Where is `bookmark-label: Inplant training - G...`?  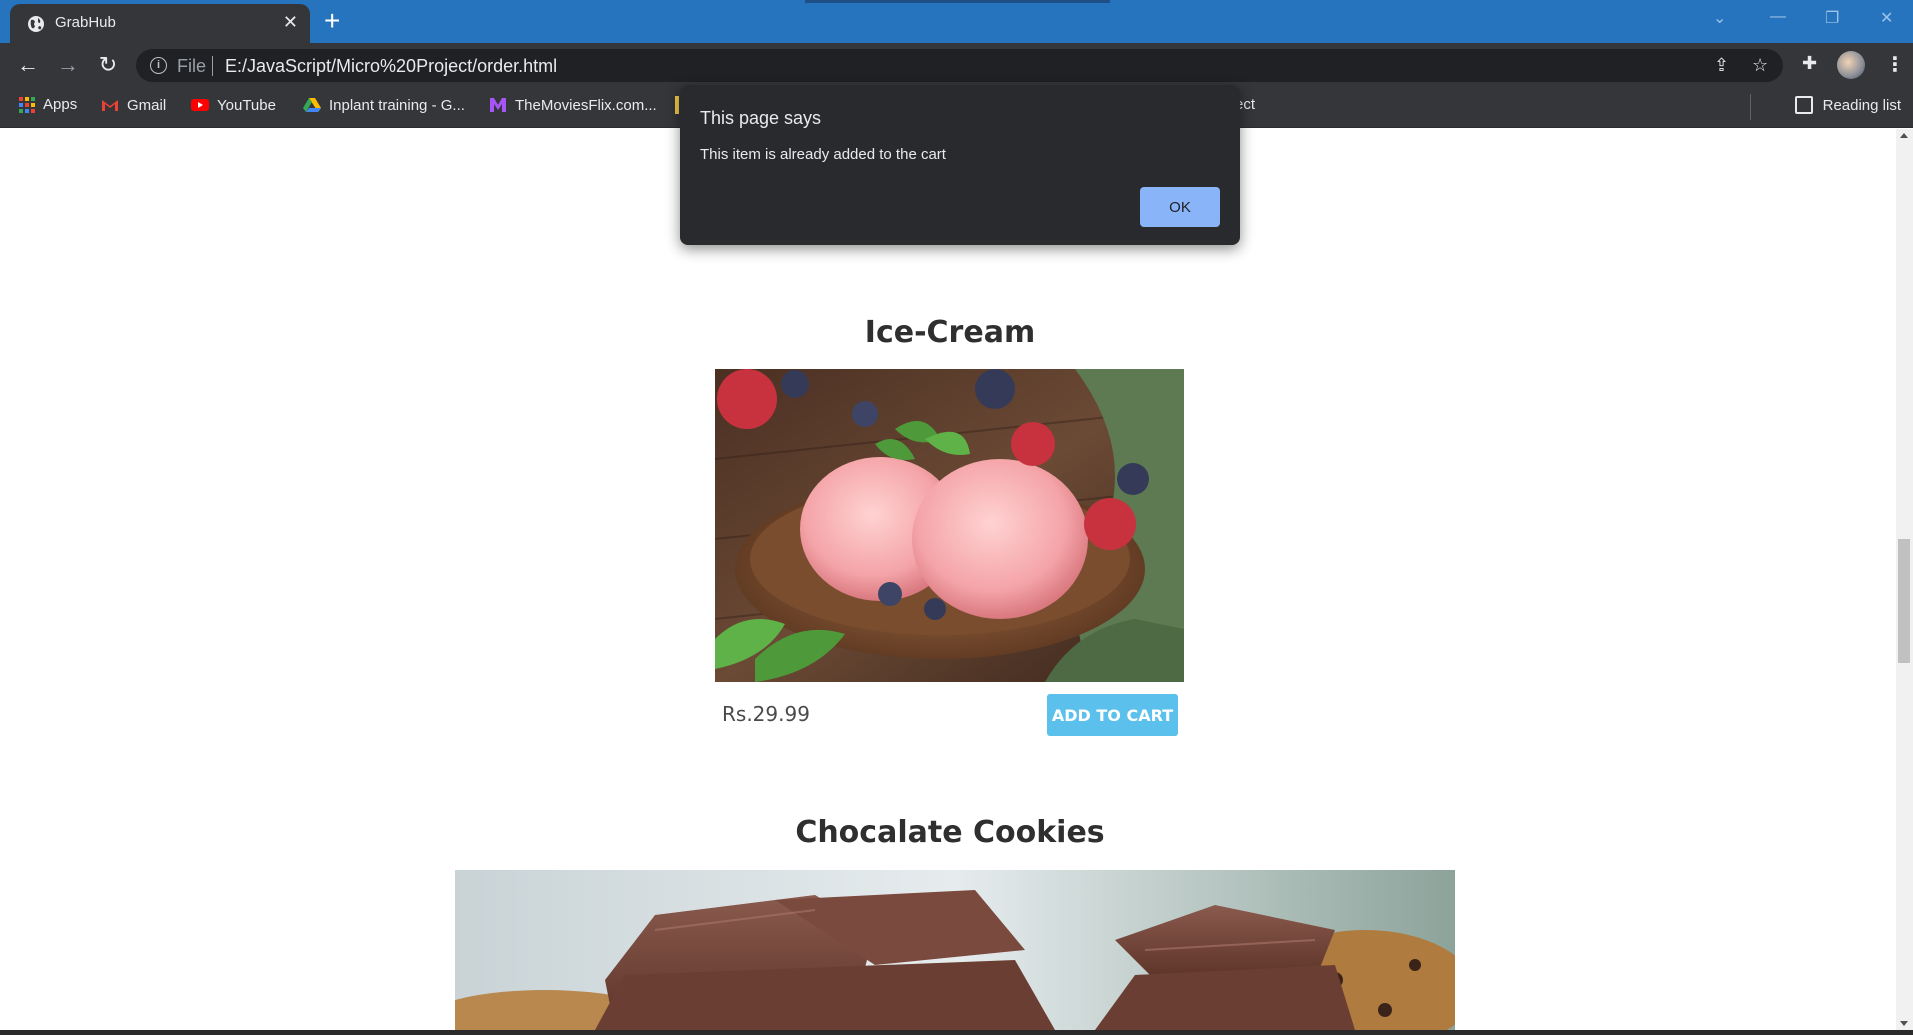
bookmark-label: Inplant training - G... is located at coordinates (397, 105).